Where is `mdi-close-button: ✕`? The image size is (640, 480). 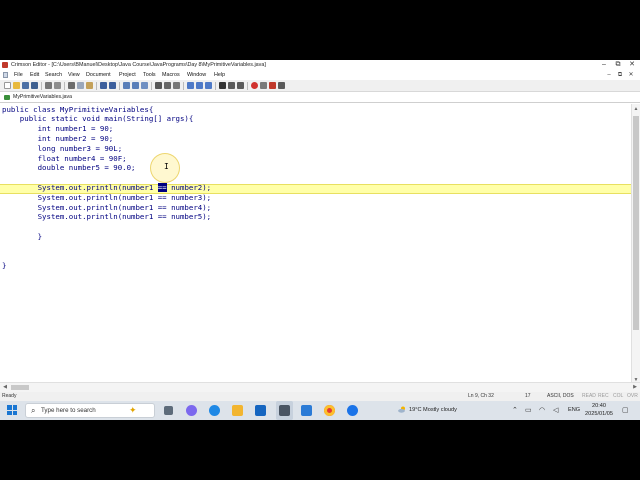
mdi-close-button: ✕ is located at coordinates (631, 75).